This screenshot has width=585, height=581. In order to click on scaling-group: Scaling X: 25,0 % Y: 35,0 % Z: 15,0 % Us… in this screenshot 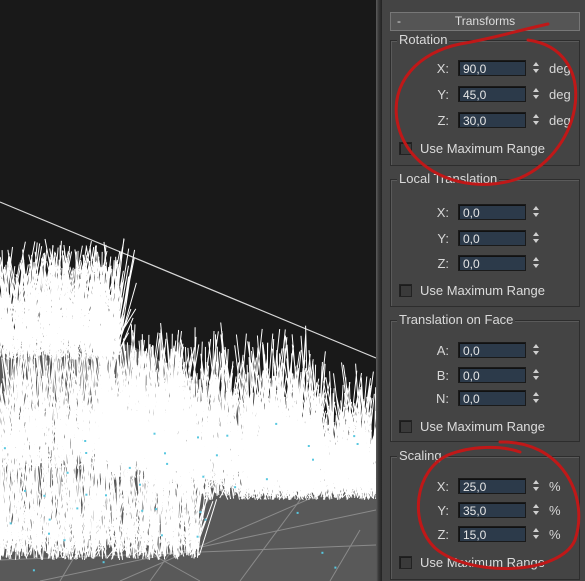, I will do `click(485, 514)`.